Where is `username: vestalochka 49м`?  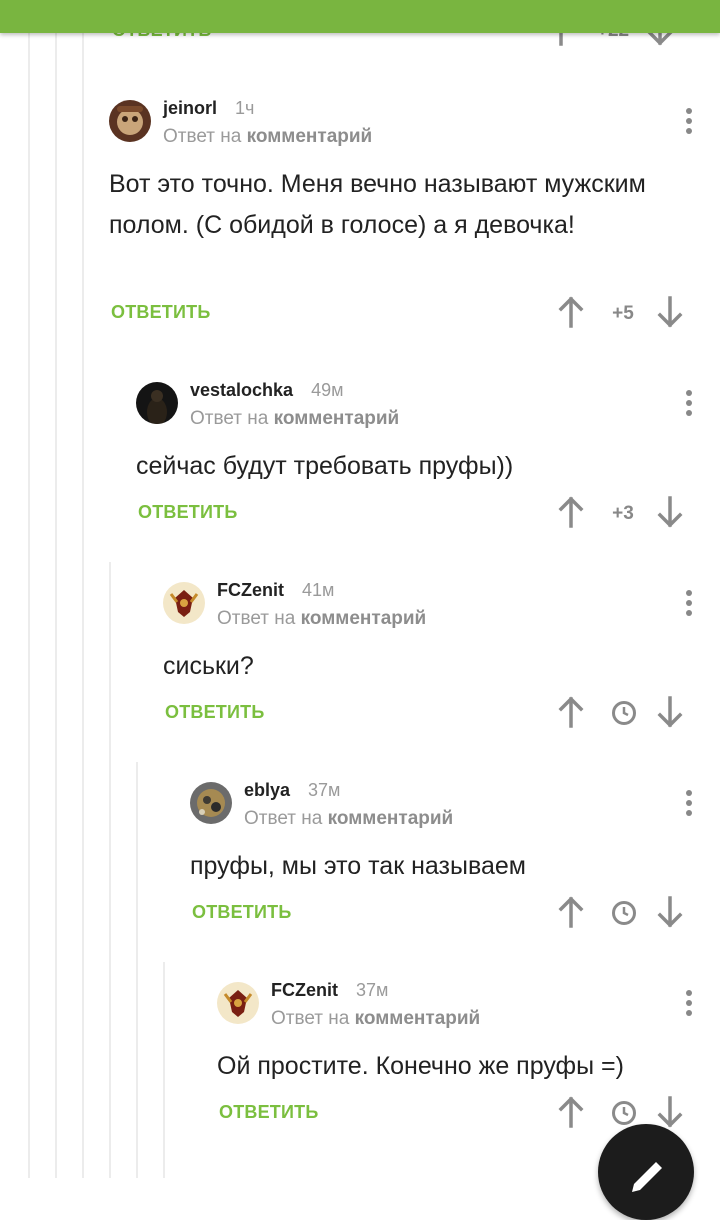
username: vestalochka 49м is located at coordinates (266, 390).